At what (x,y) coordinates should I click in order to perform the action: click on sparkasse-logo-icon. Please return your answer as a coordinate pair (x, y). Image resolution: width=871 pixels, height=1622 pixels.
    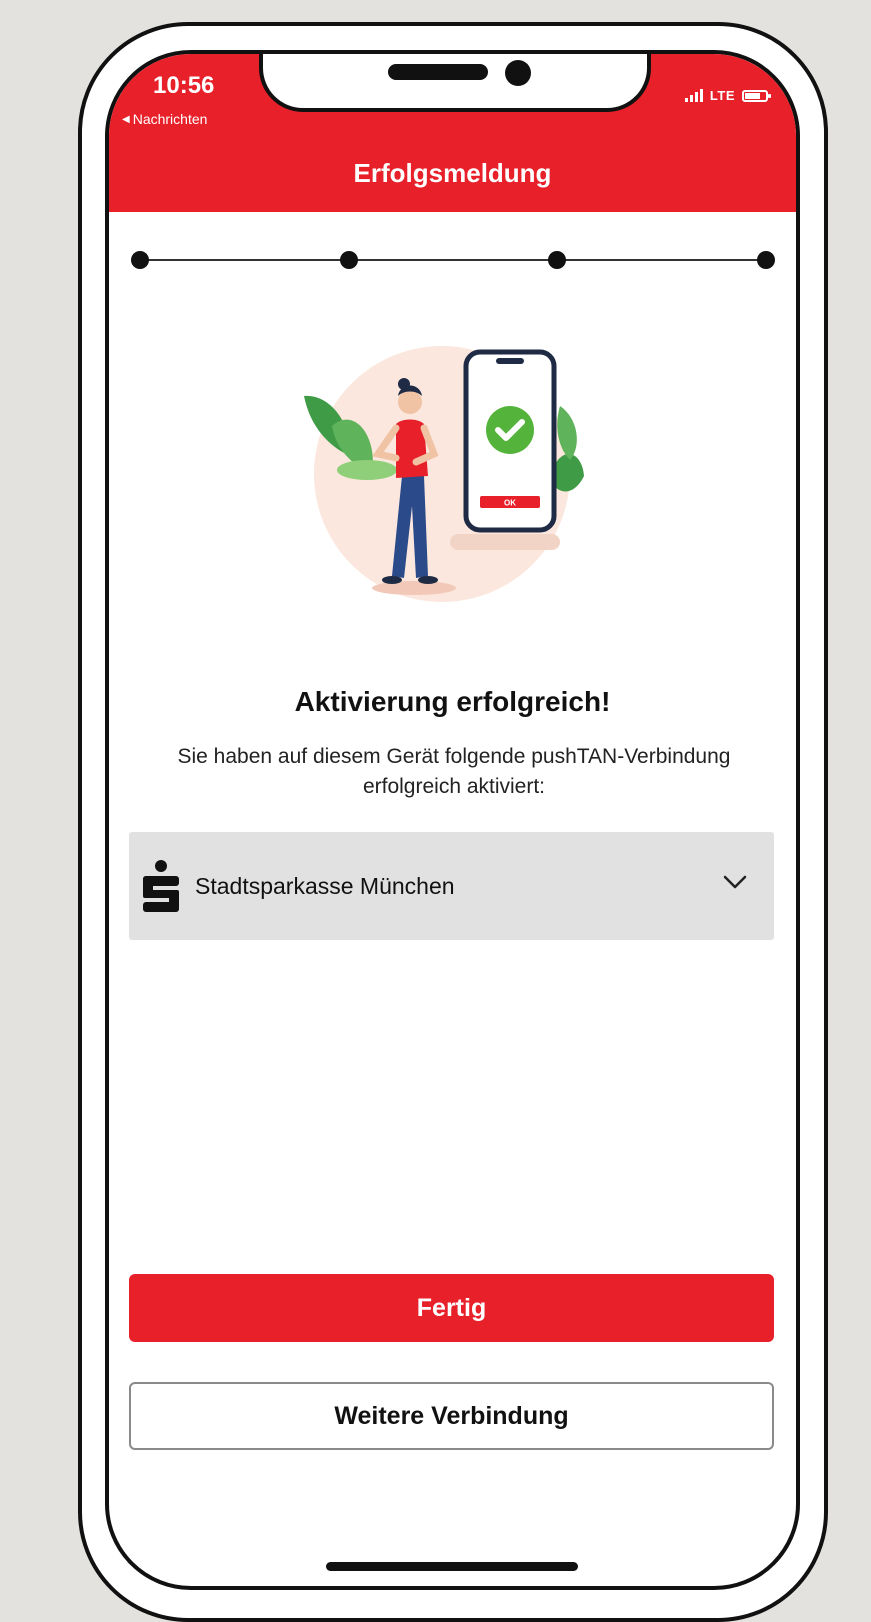
    Looking at the image, I should click on (161, 886).